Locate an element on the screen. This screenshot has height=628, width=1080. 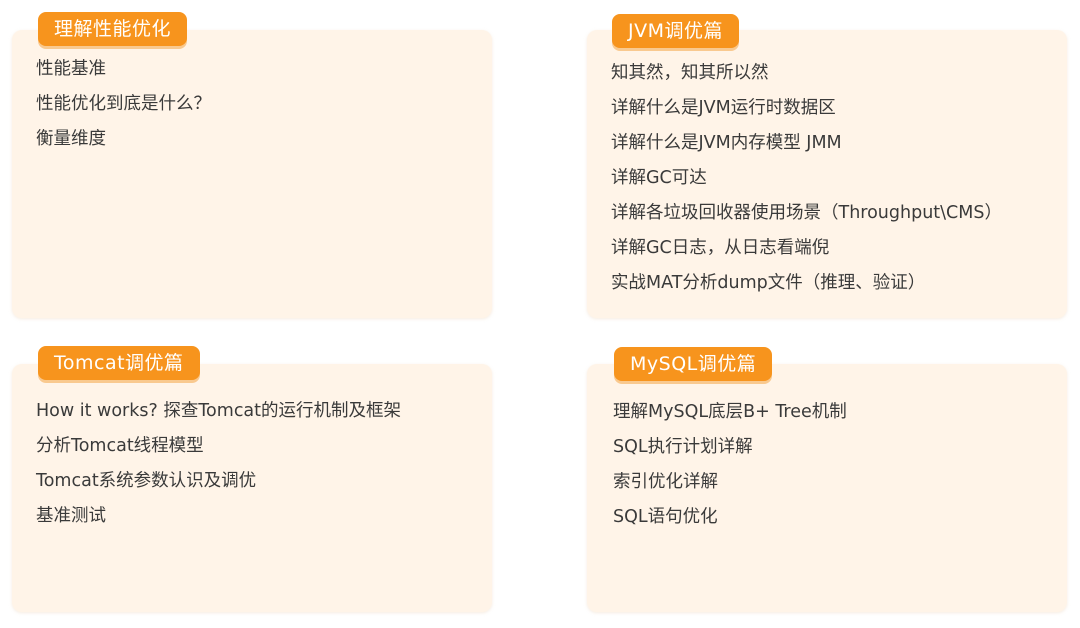
list-item: SQL语句优化 is located at coordinates (665, 517).